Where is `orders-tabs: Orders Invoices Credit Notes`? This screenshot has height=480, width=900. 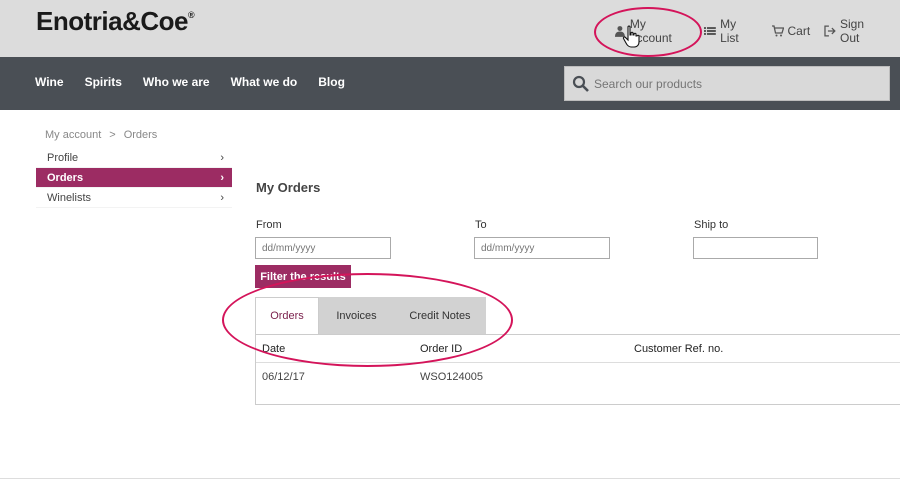
orders-tabs: Orders Invoices Credit Notes is located at coordinates (370, 315).